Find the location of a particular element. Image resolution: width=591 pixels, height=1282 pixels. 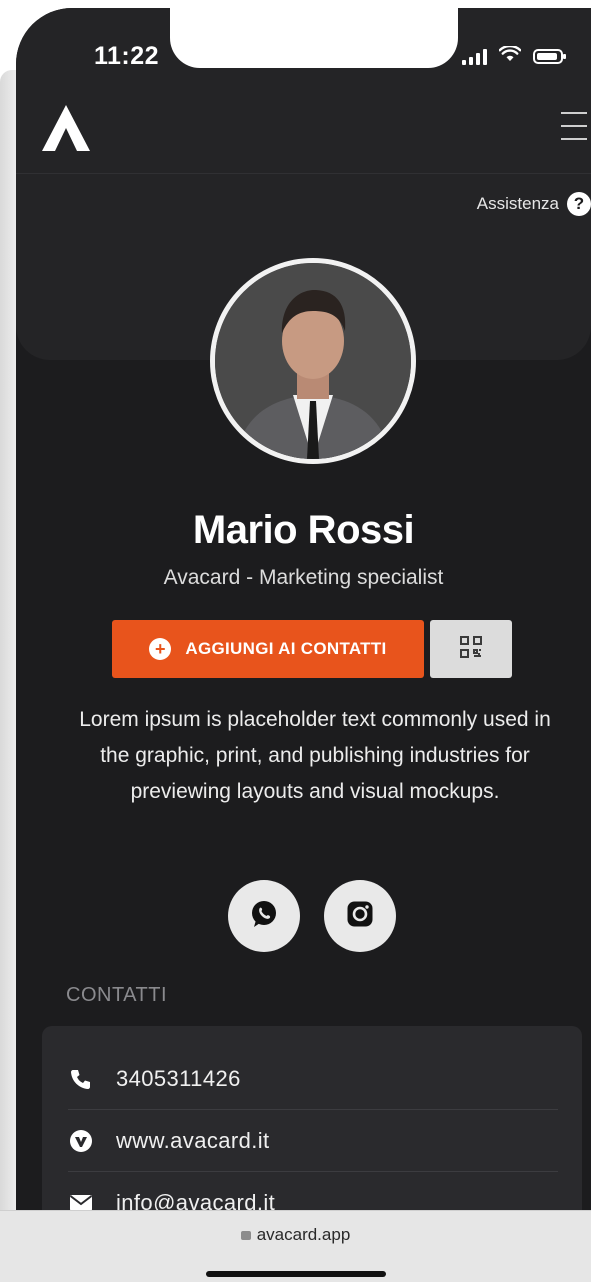

add-to-contacts-label: AGGIUNGI AI CONTATTI is located at coordinates (286, 648).